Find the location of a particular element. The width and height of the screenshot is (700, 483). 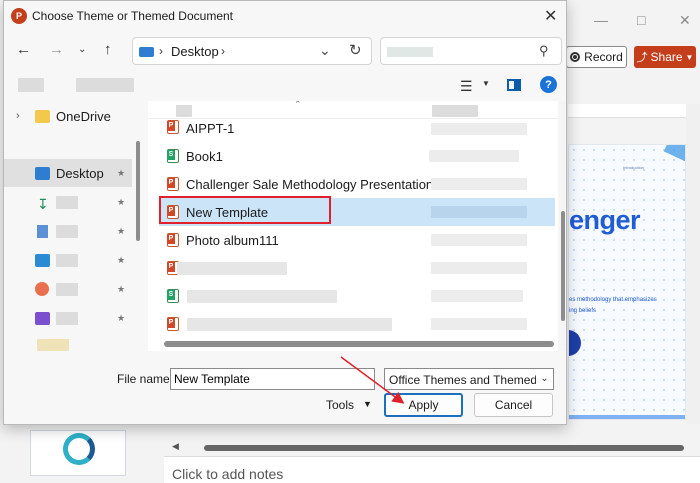

expand-arrow-icon: › is located at coordinates (18, 116).